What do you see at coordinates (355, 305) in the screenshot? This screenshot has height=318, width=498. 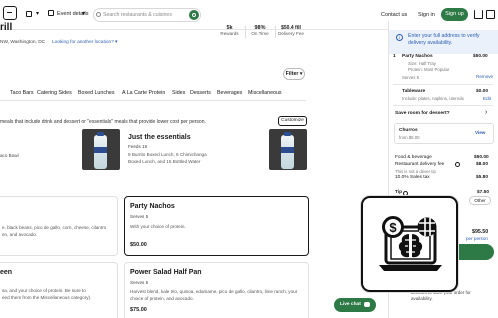 I see `live-chat-button: Live chat` at bounding box center [355, 305].